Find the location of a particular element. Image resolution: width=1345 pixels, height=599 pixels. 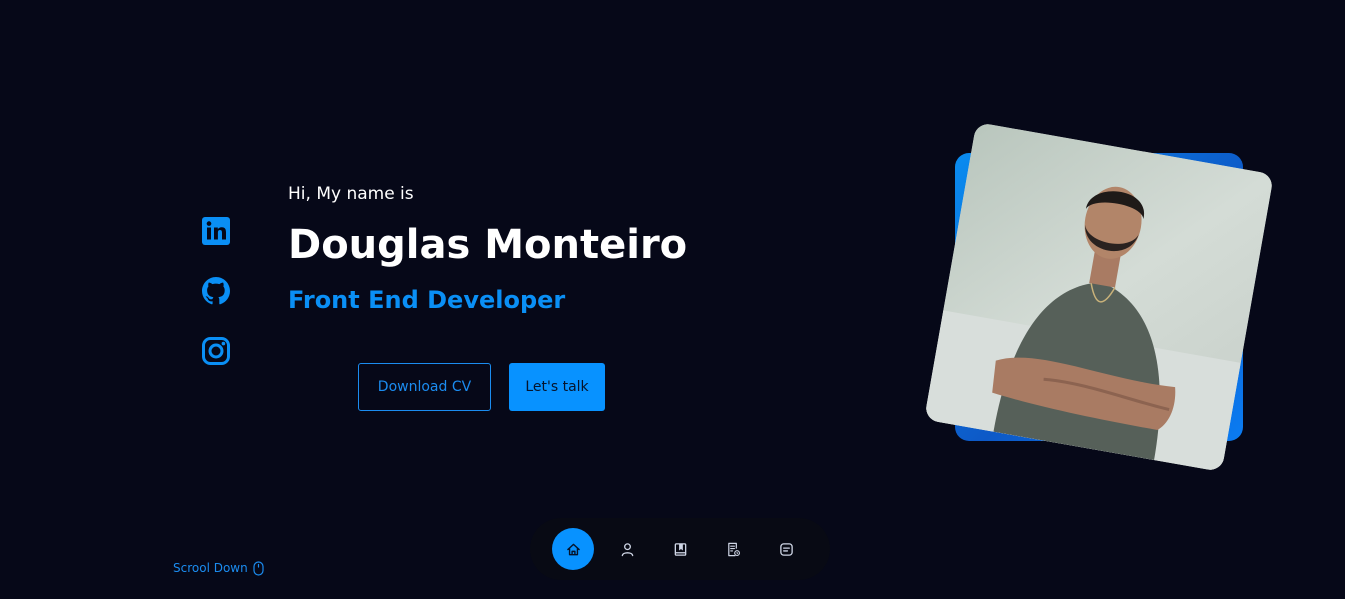

instagram-link is located at coordinates (216, 351).